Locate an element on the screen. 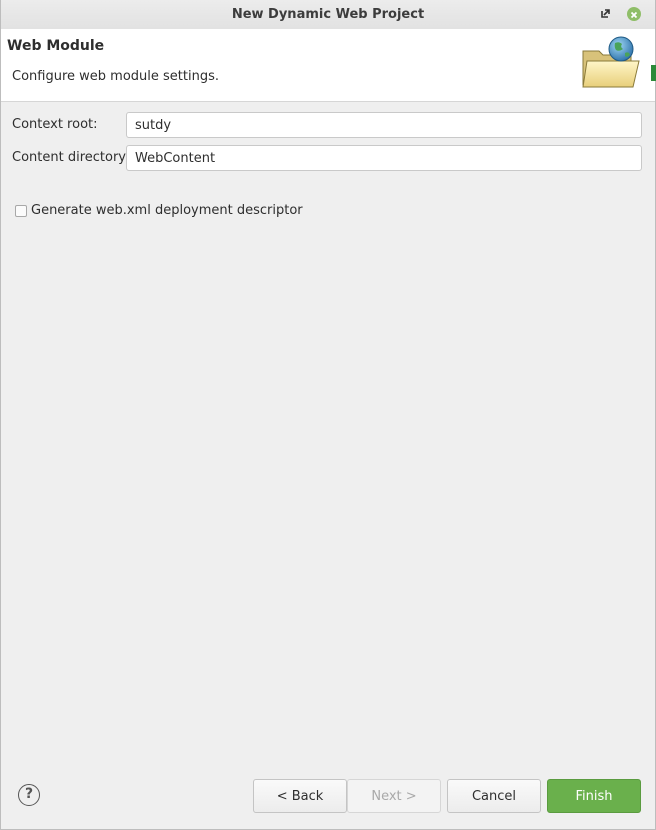  close-button is located at coordinates (634, 14).